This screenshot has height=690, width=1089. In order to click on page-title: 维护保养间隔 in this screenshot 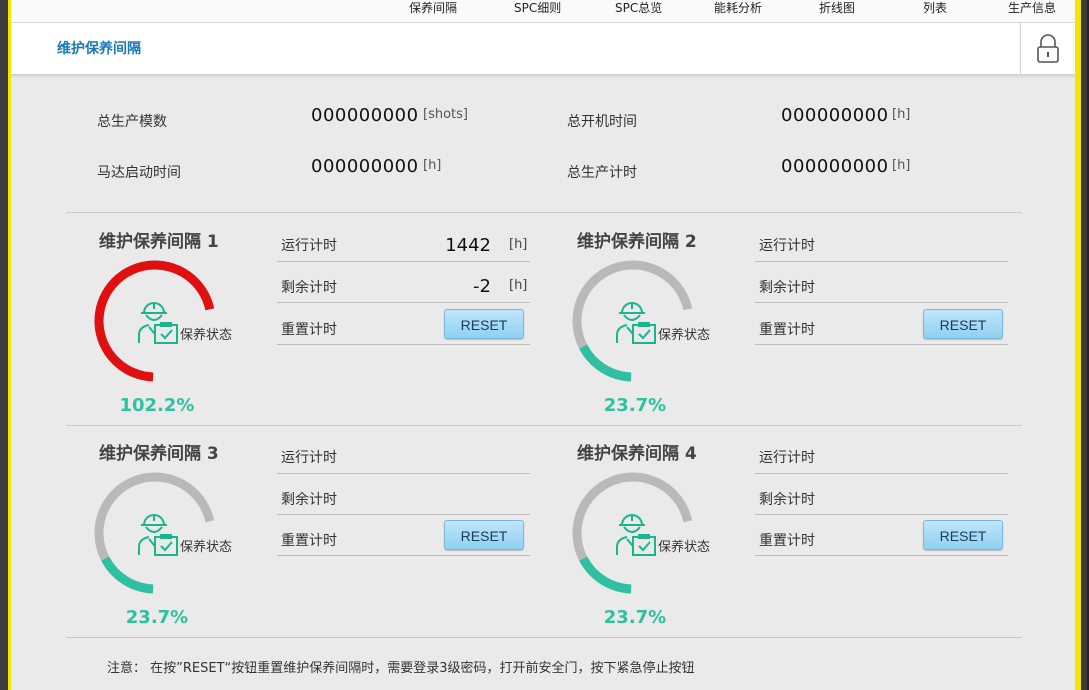, I will do `click(99, 49)`.